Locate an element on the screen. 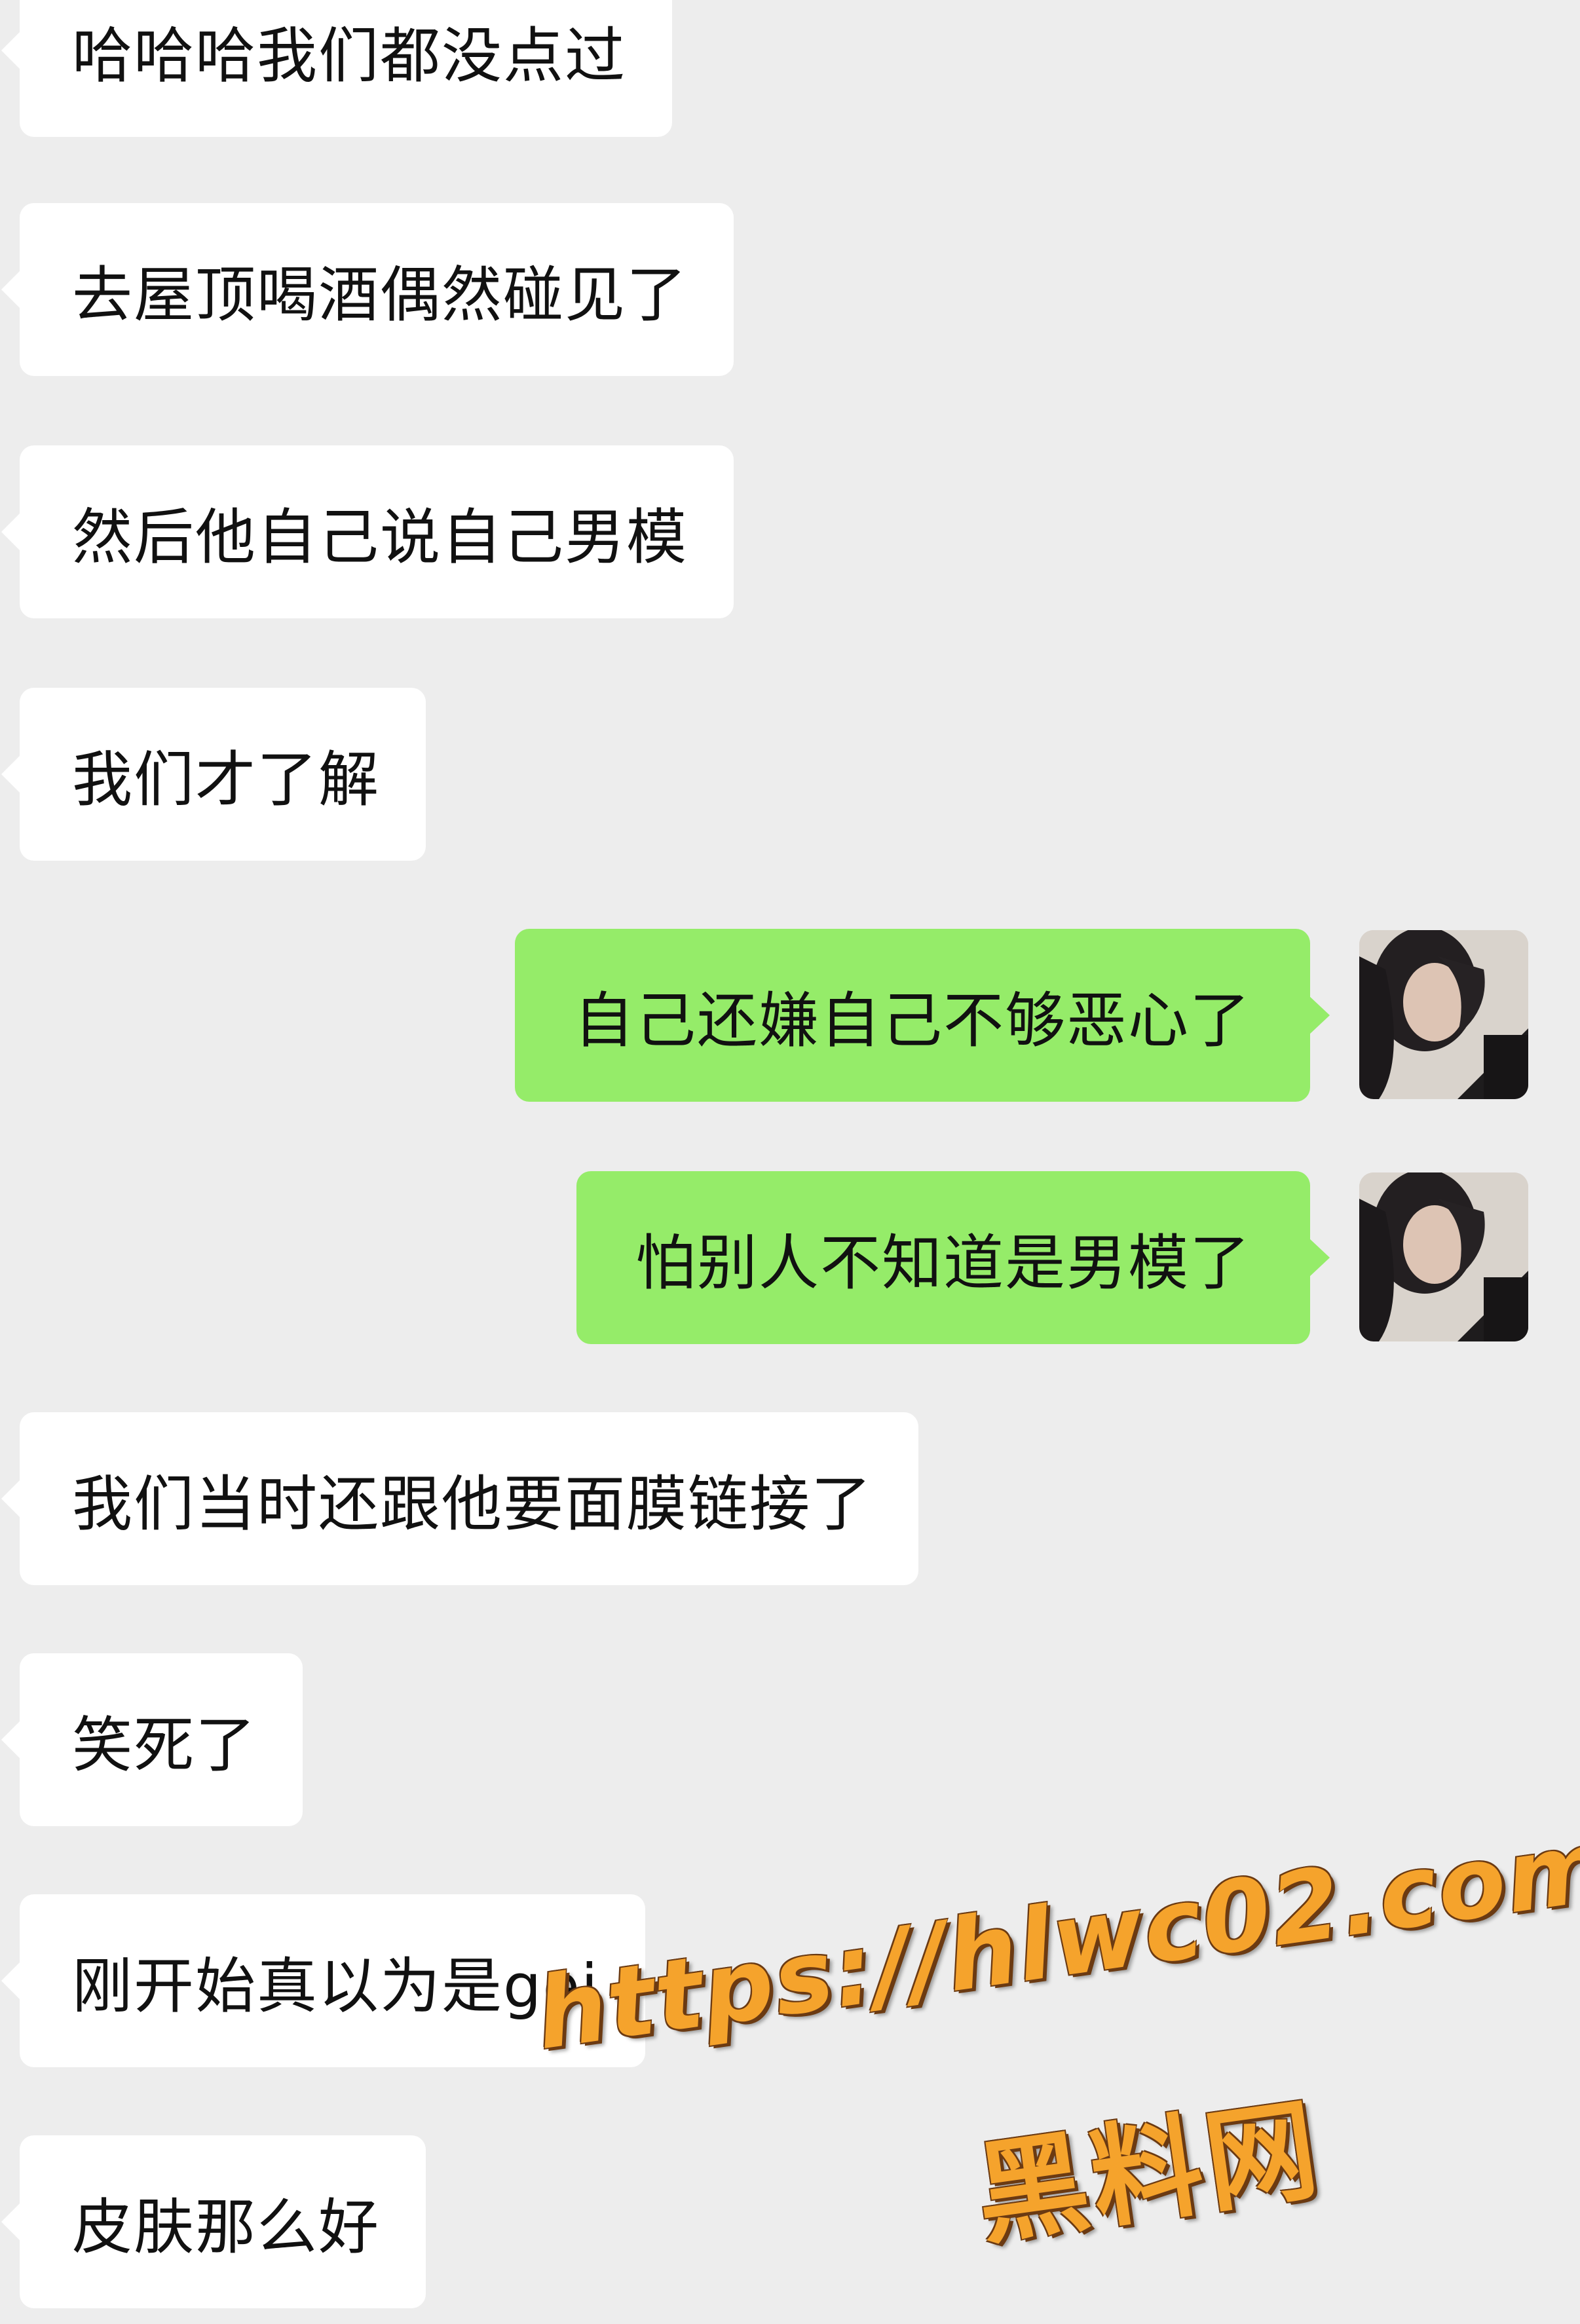 This screenshot has height=2324, width=1580. message-bubble-received: 笑死了 is located at coordinates (152, 1739).